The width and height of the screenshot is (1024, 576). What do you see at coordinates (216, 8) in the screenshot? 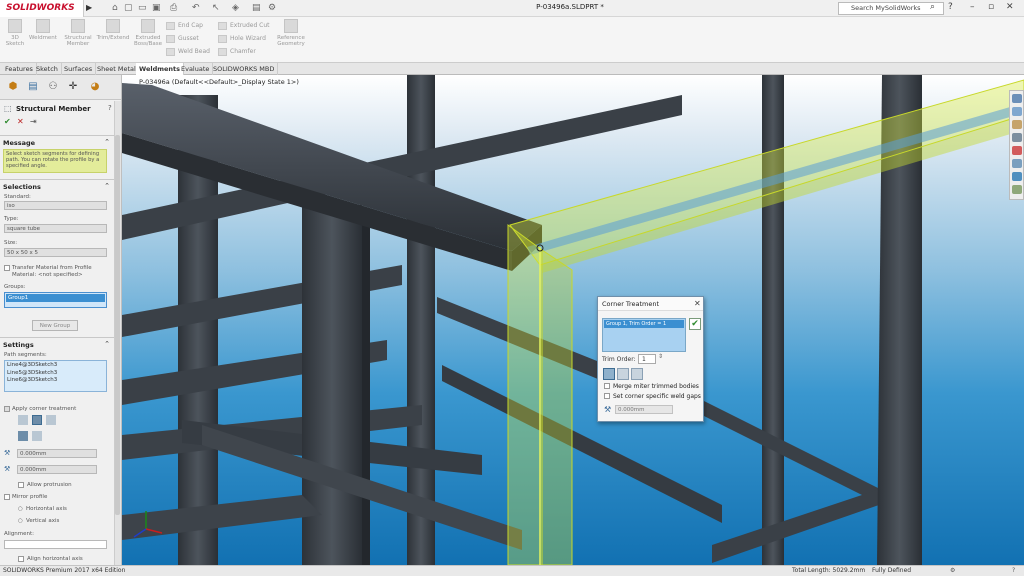
I see `select-icon: ↖` at bounding box center [216, 8].